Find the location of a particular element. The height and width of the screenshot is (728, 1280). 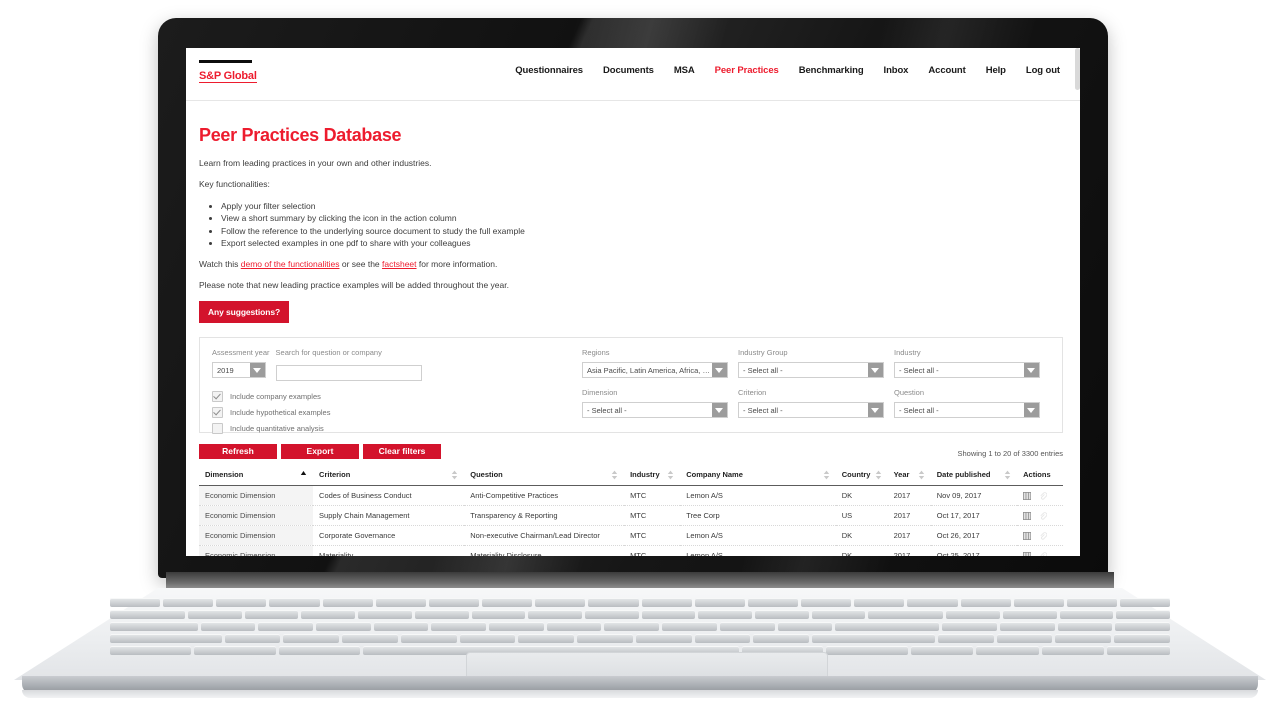

column-header-country: Country is located at coordinates (861, 476).